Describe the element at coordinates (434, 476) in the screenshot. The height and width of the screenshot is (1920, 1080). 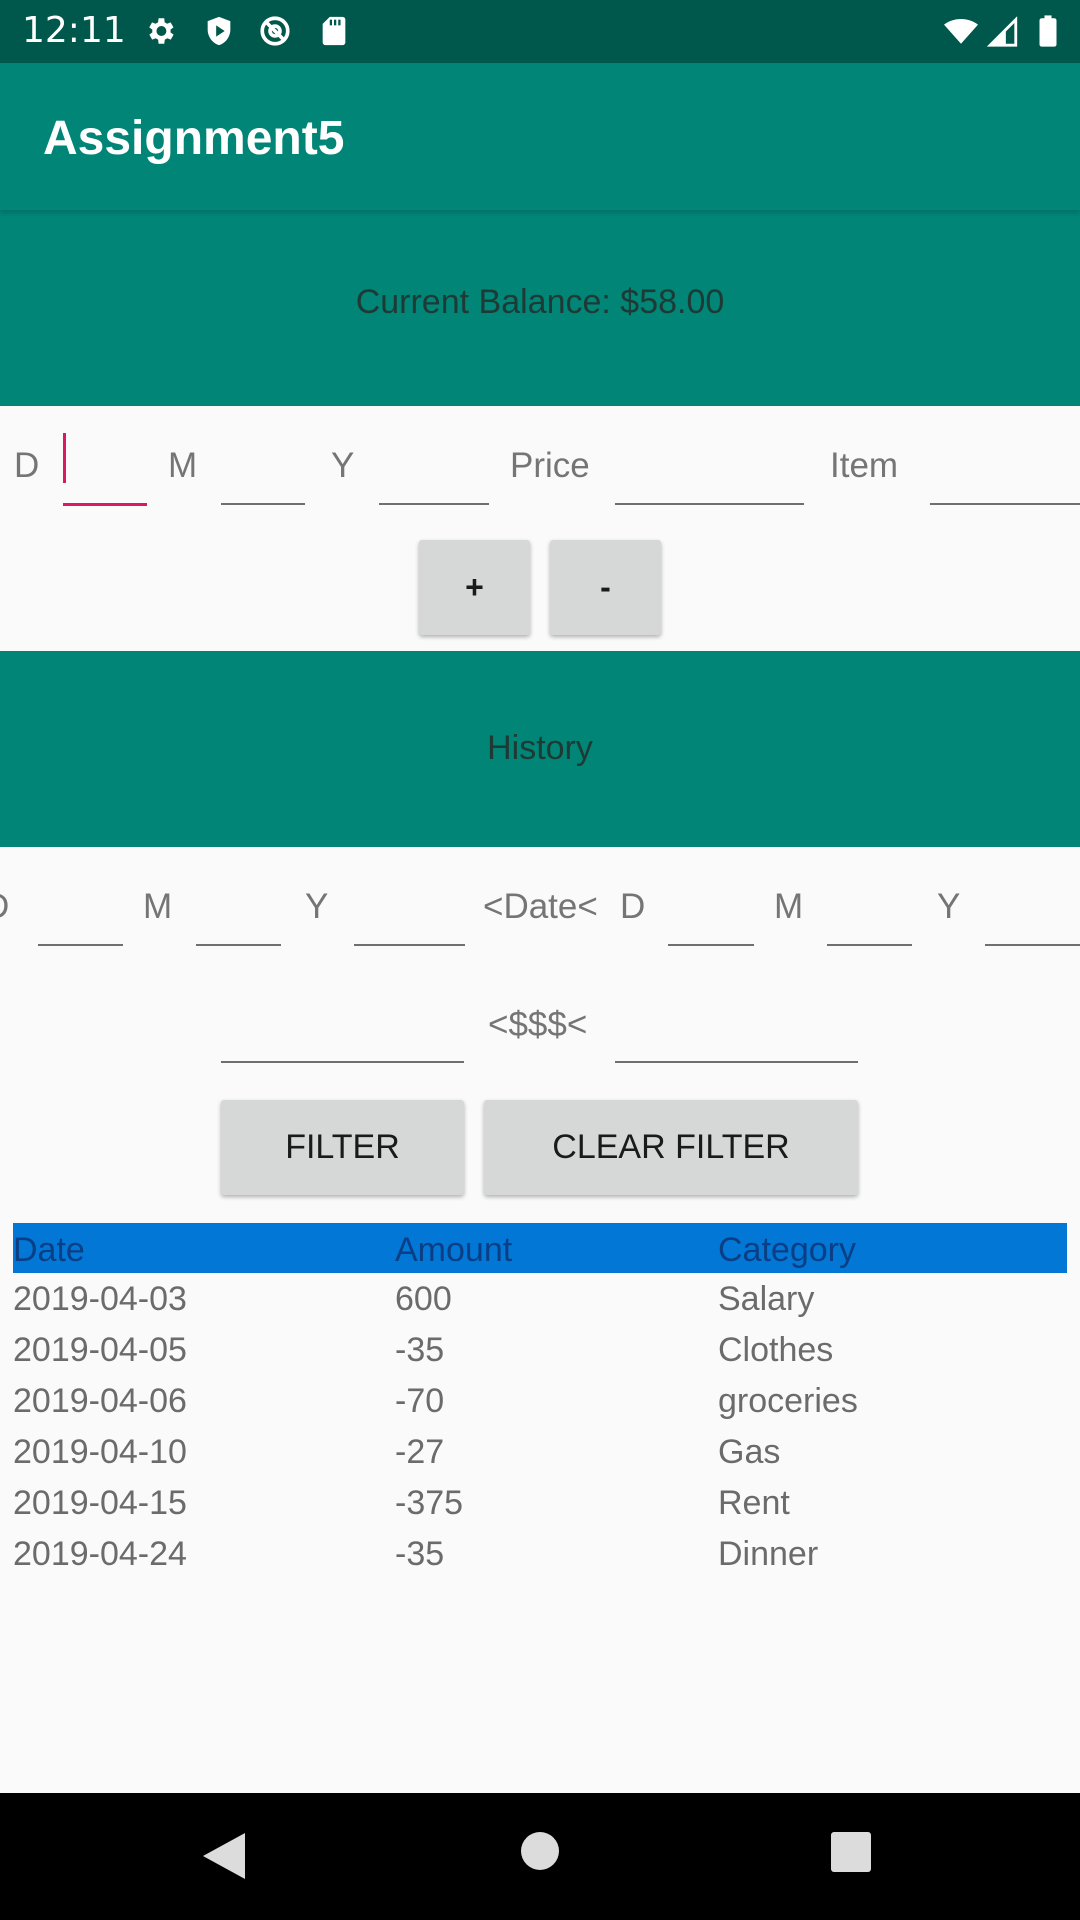
I see `year-input` at that location.